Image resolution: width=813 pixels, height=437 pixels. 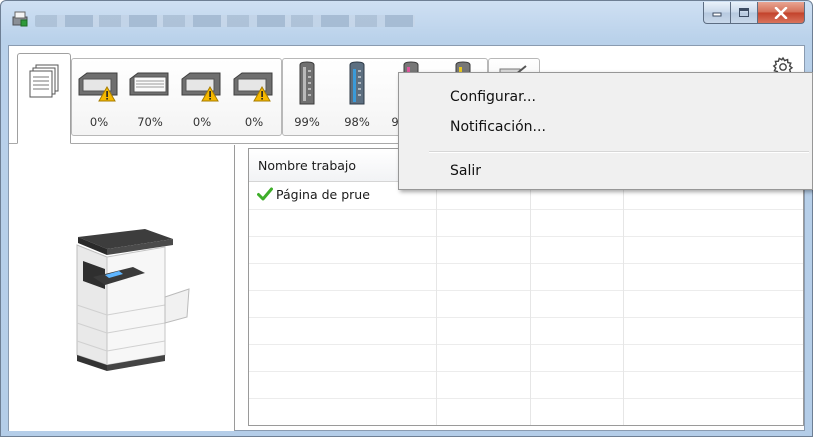 I want to click on printer-illustration, so click(x=133, y=300).